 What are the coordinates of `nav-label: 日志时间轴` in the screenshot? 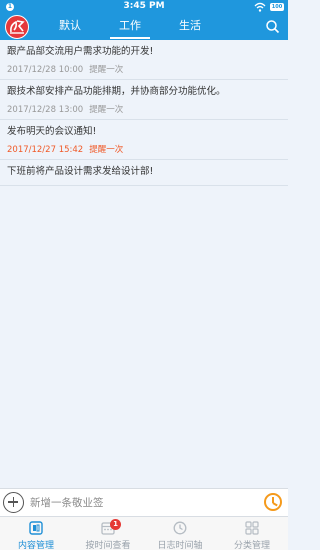 It's located at (180, 545).